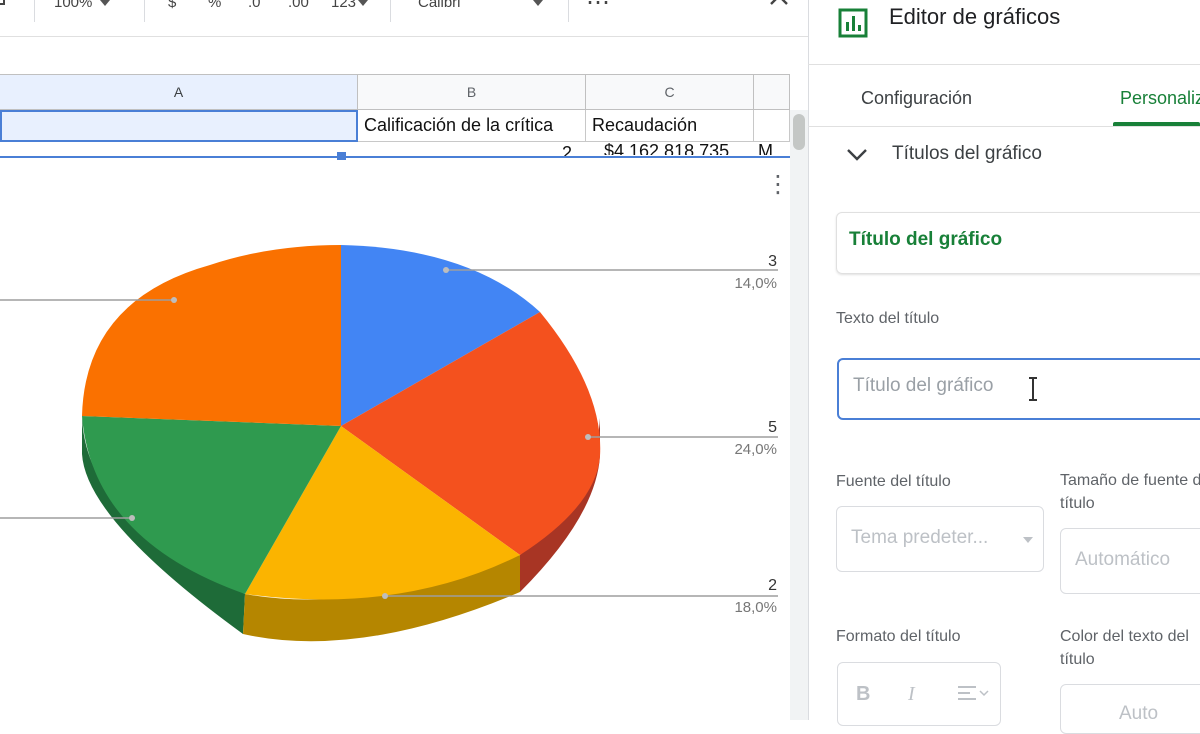  What do you see at coordinates (1124, 636) in the screenshot?
I see `color-label-line1: Color del texto del` at bounding box center [1124, 636].